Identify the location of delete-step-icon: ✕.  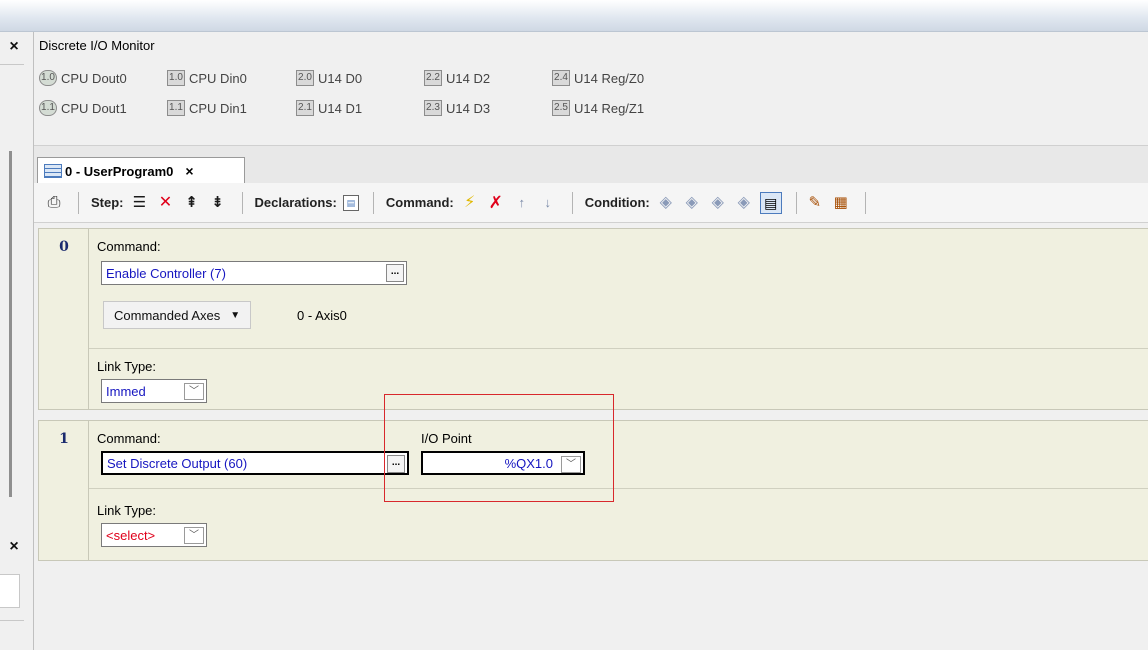
(166, 203).